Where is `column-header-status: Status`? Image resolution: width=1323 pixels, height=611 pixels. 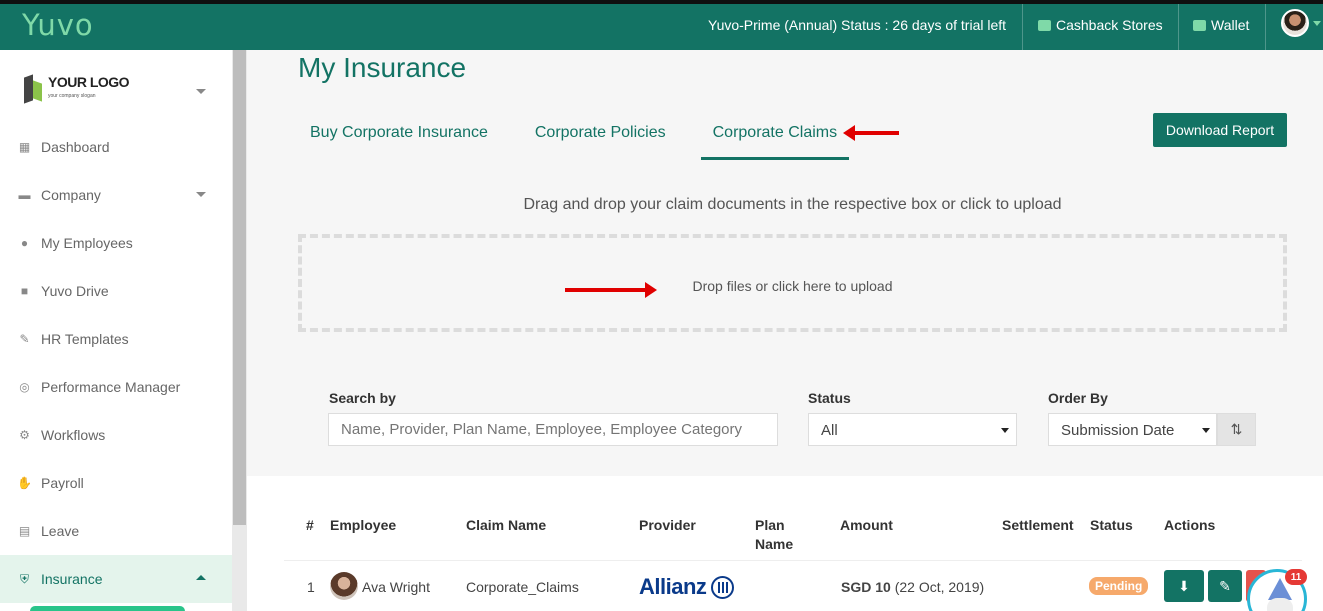
column-header-status: Status is located at coordinates (1111, 525).